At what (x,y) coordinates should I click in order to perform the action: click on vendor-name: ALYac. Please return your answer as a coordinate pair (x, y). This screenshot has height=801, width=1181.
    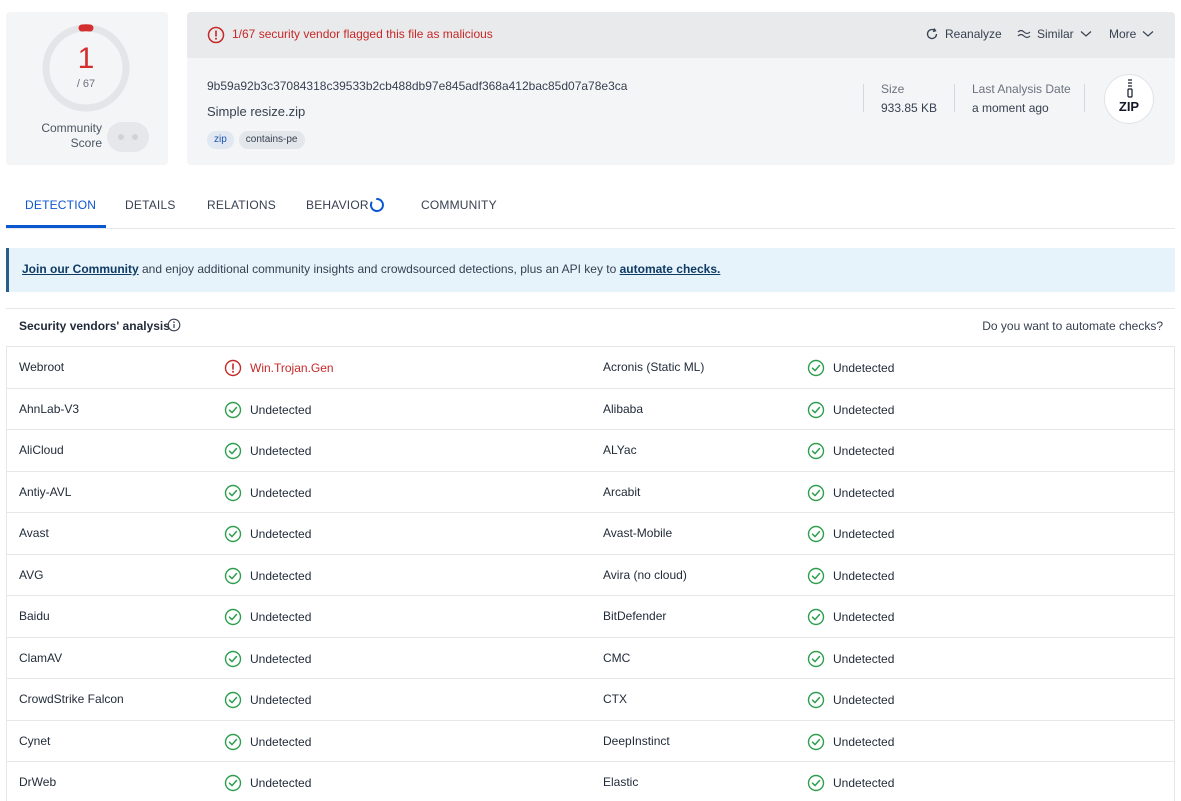
    Looking at the image, I should click on (620, 450).